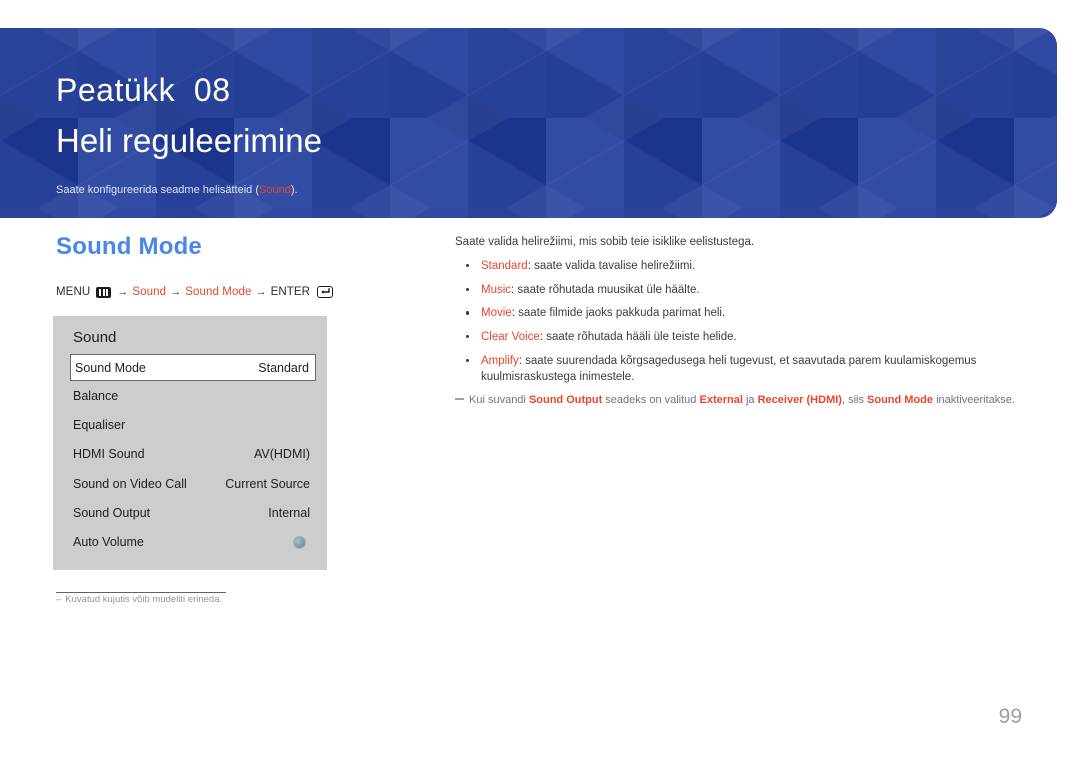 The width and height of the screenshot is (1080, 763). Describe the element at coordinates (73, 292) in the screenshot. I see `menu-path-menu-label: MENU` at that location.